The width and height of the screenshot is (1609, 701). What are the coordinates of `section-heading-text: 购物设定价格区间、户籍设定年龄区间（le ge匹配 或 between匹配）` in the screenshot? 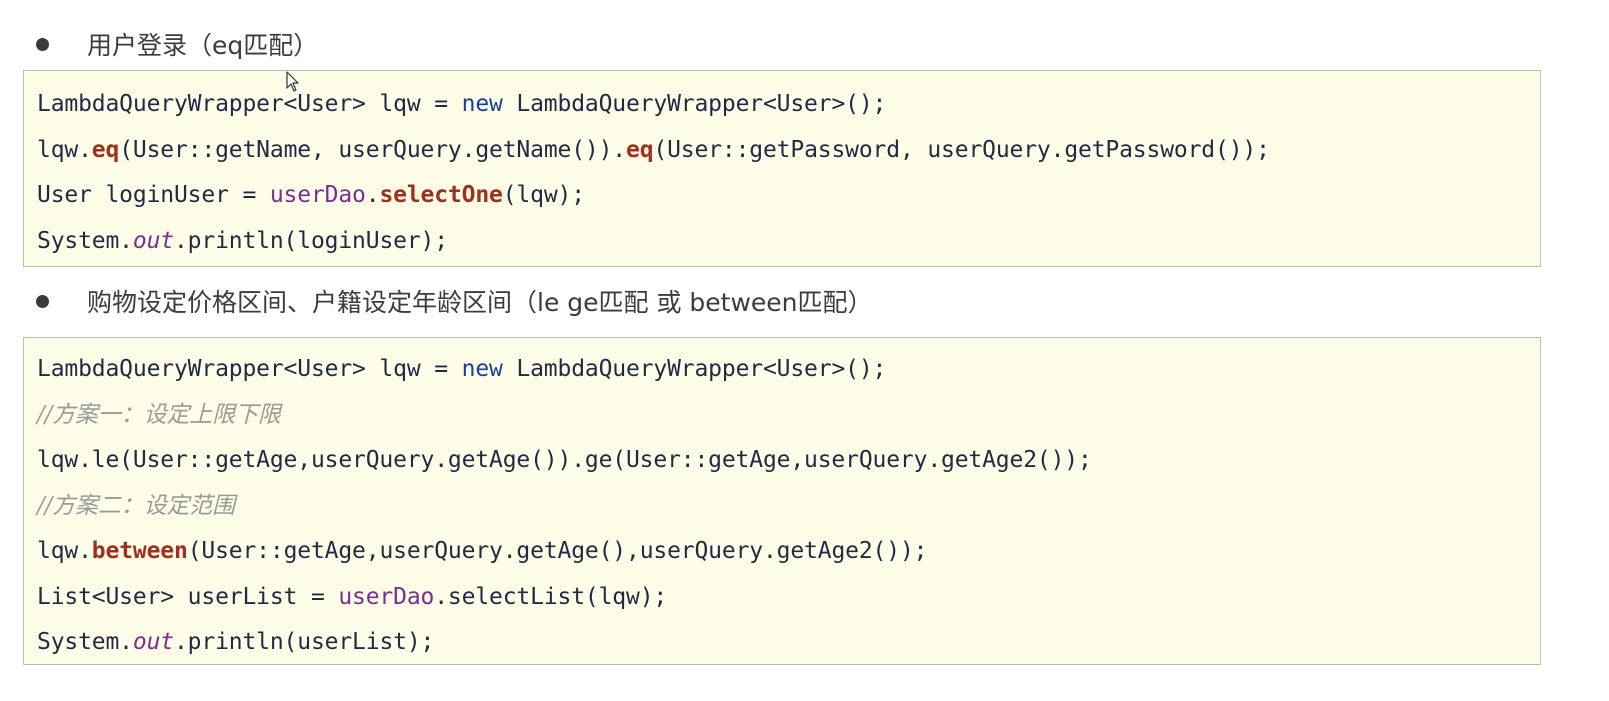 It's located at (480, 302).